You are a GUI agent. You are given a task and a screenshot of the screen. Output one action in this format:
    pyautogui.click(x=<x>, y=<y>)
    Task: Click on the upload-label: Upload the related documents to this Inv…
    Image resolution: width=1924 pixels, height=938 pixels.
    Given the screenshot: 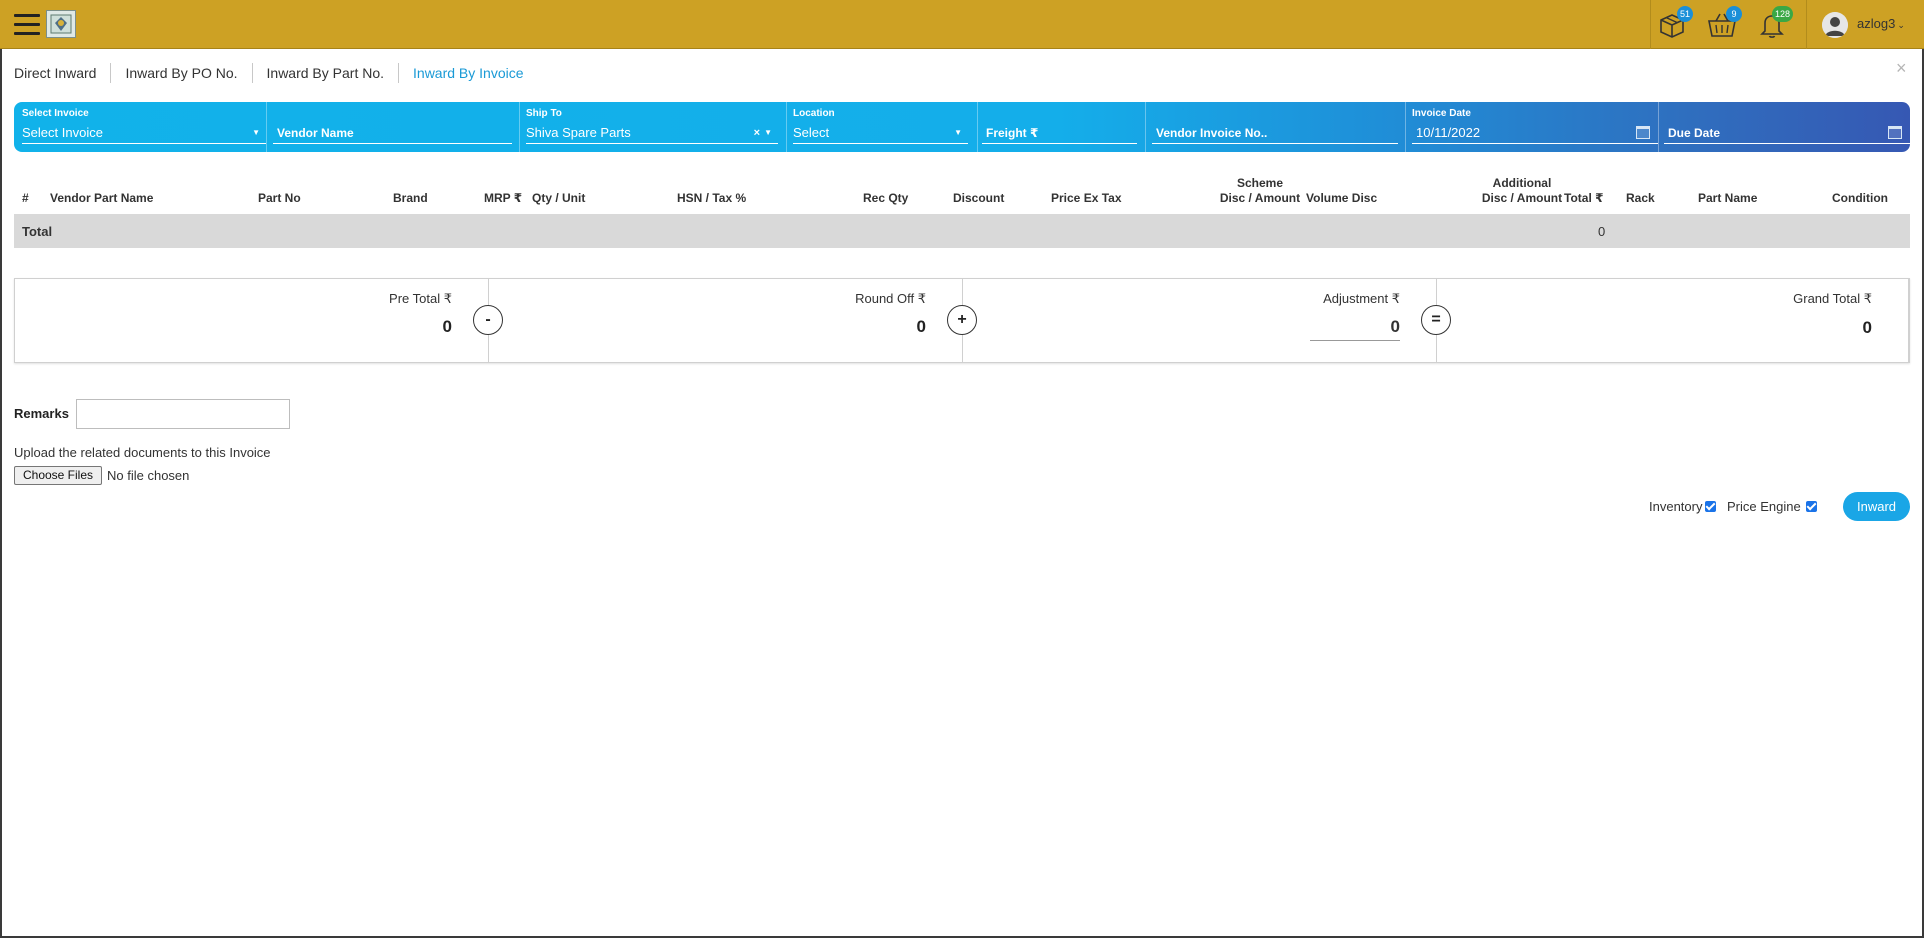 What is the action you would take?
    pyautogui.click(x=142, y=452)
    